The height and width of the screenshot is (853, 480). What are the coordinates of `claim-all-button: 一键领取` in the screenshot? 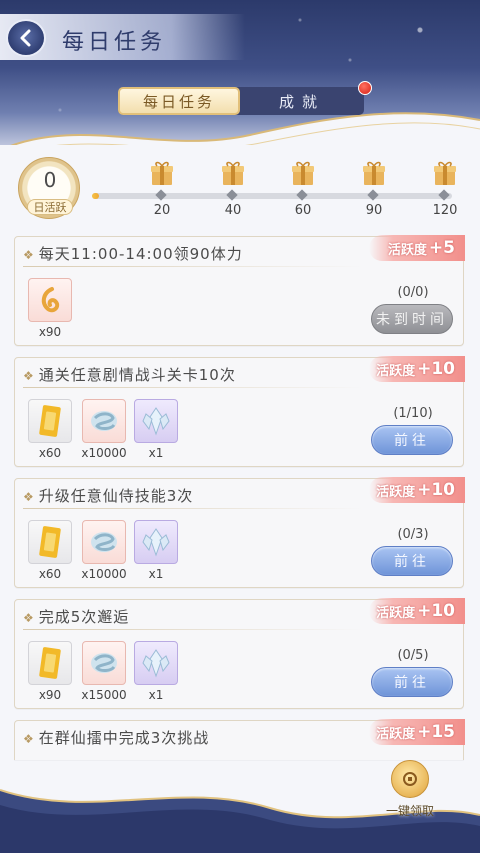 It's located at (410, 790).